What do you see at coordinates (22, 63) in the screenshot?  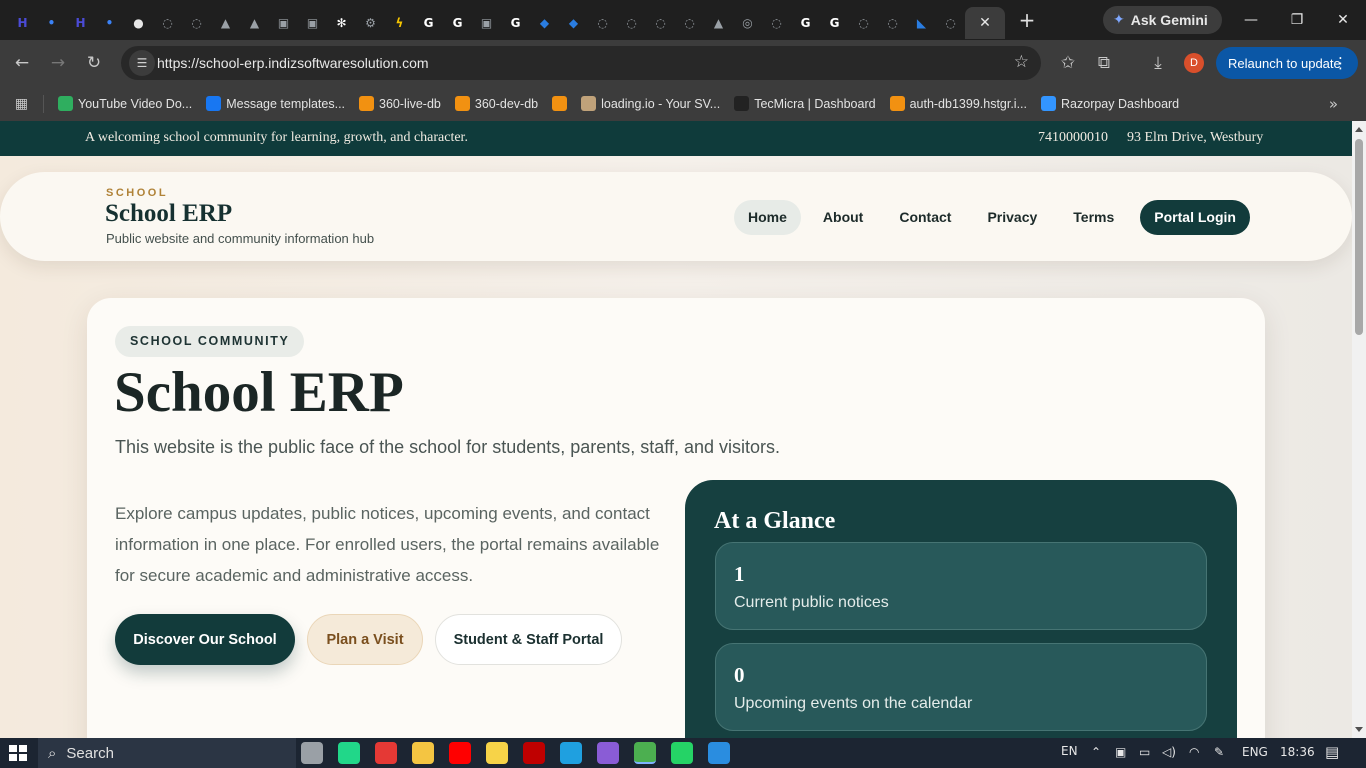 I see `back-icon: ←` at bounding box center [22, 63].